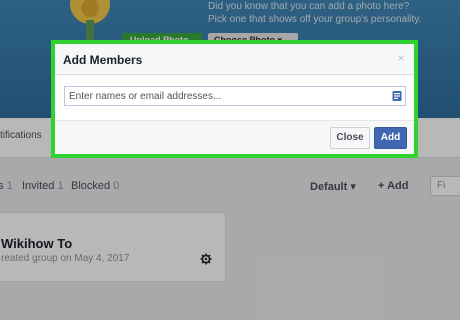 This screenshot has width=460, height=320. What do you see at coordinates (103, 60) in the screenshot?
I see `dialog-title: Add Members` at bounding box center [103, 60].